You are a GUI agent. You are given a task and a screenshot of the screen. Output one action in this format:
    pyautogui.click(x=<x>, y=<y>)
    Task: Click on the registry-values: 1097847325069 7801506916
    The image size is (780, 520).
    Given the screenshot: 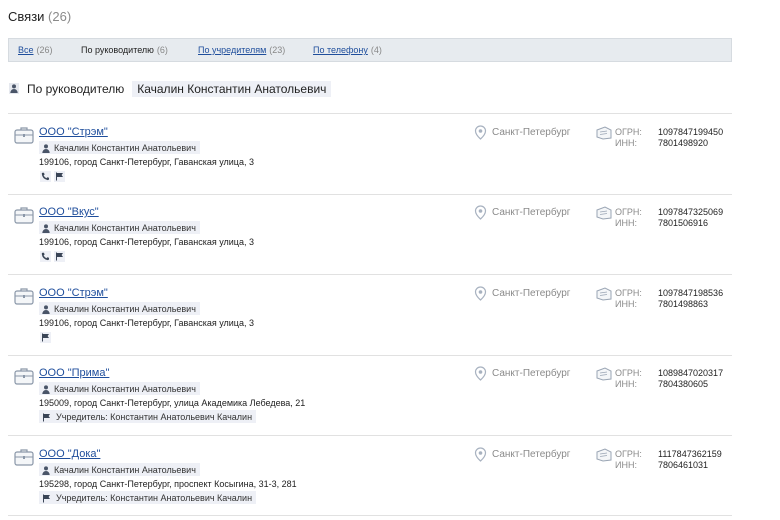 What is the action you would take?
    pyautogui.click(x=690, y=218)
    